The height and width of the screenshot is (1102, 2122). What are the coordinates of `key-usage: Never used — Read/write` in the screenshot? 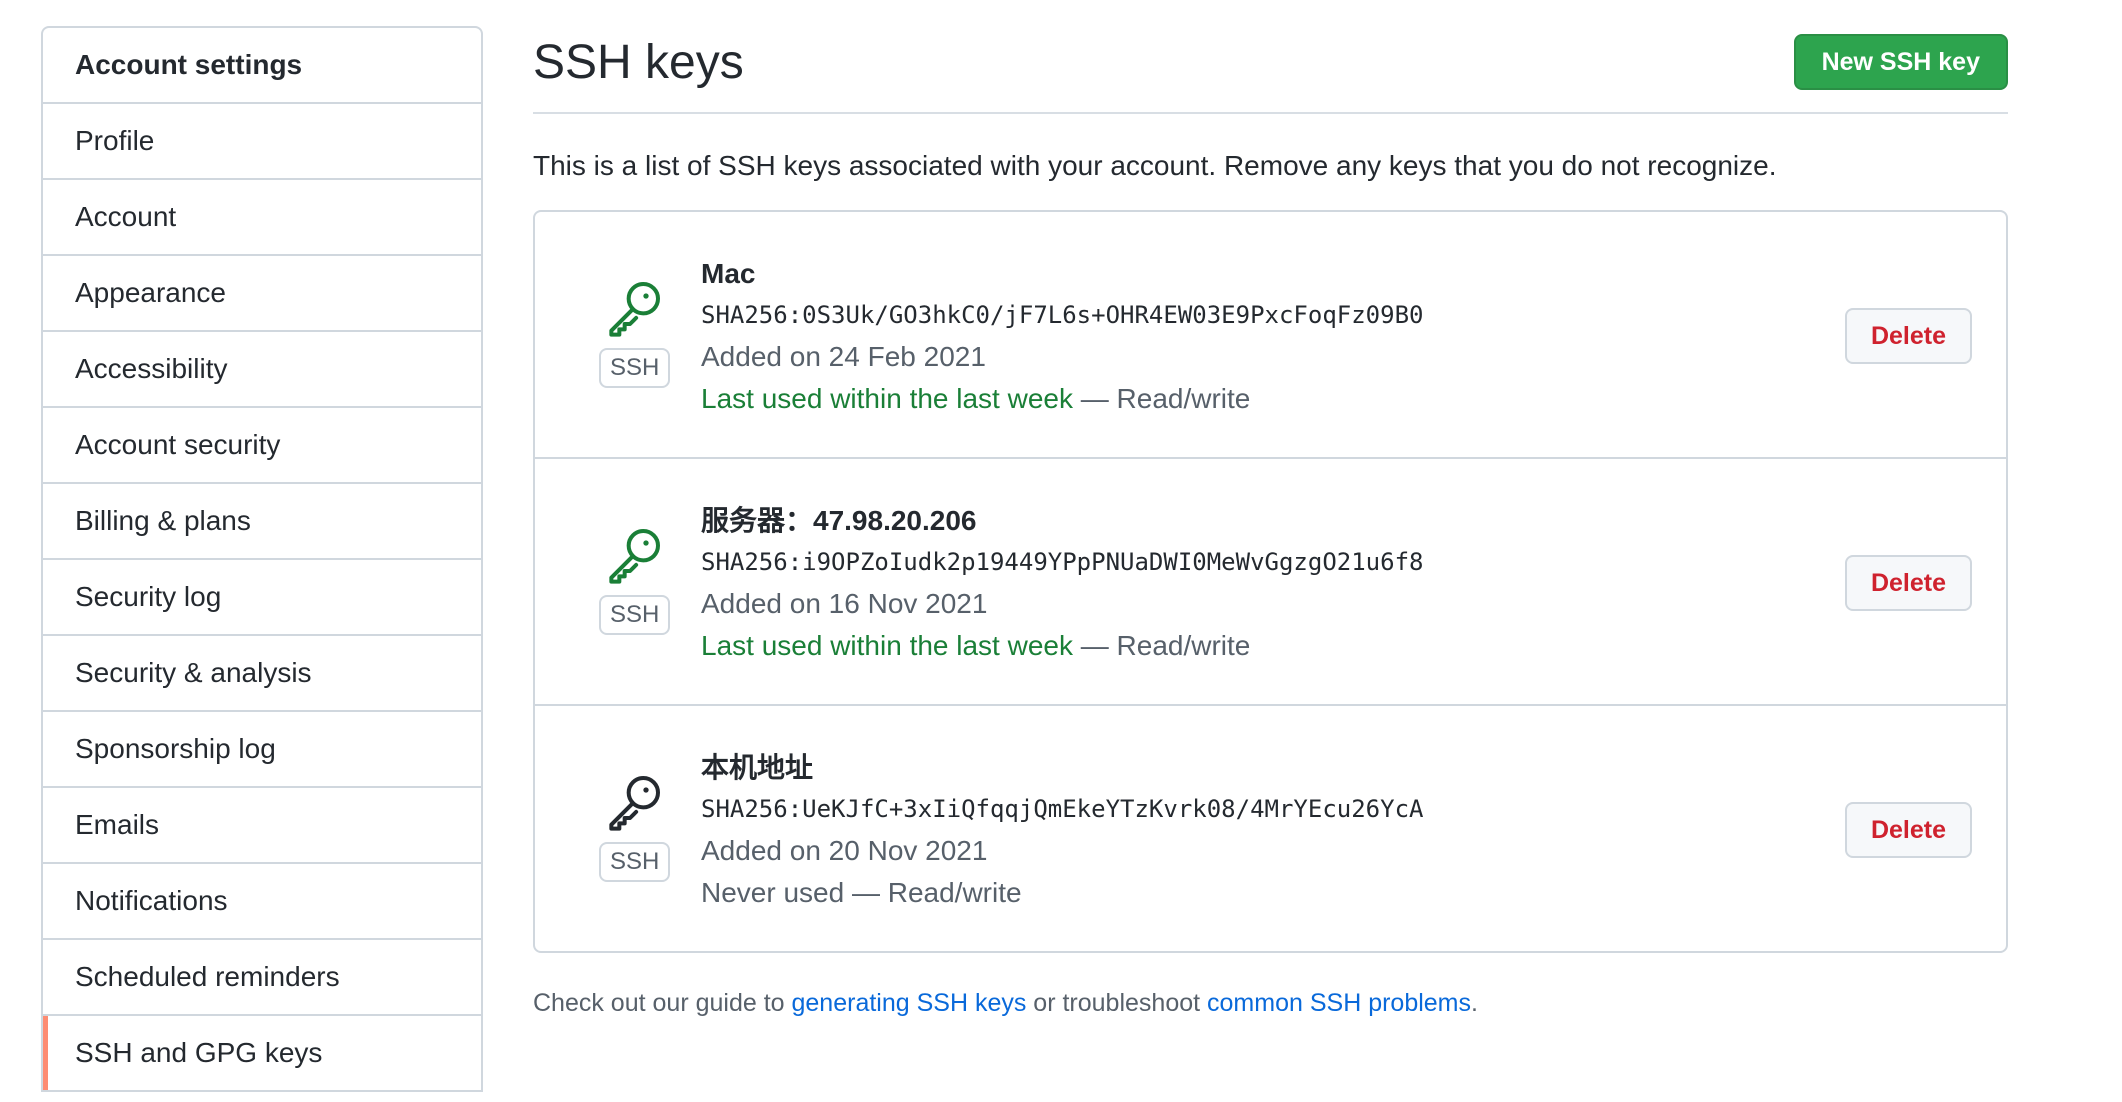 It's located at (1062, 893).